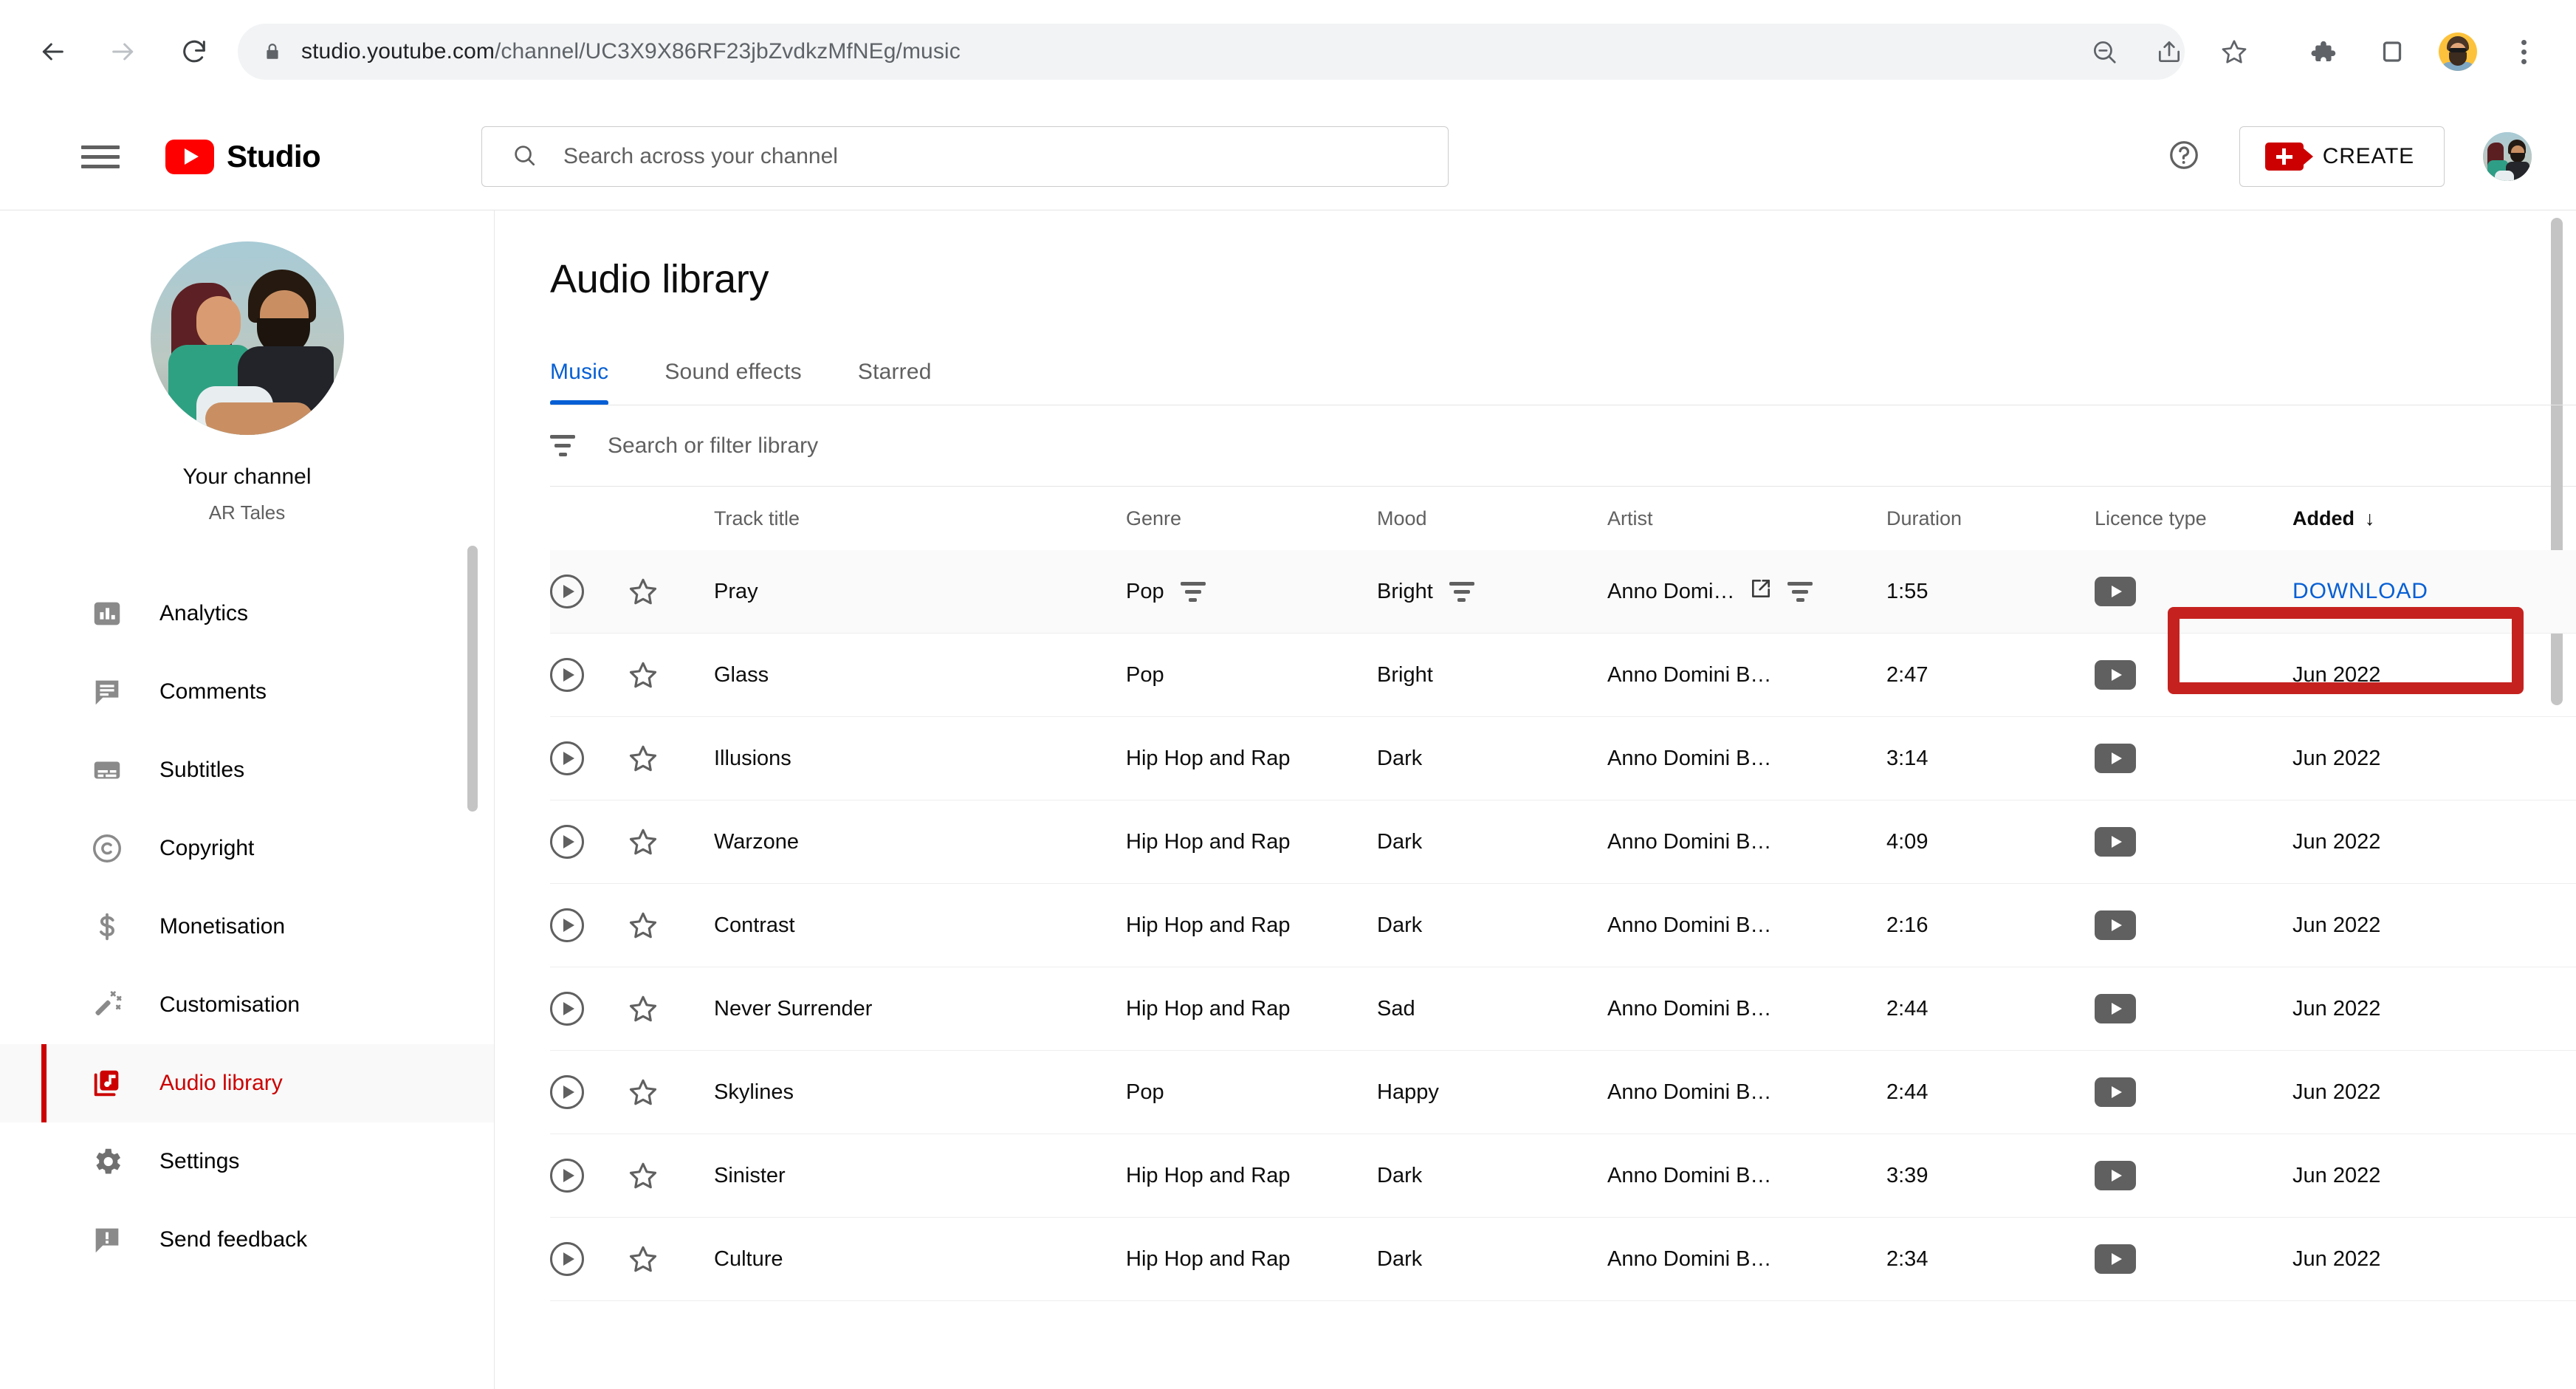  Describe the element at coordinates (108, 771) in the screenshot. I see `subtitles-icon` at that location.